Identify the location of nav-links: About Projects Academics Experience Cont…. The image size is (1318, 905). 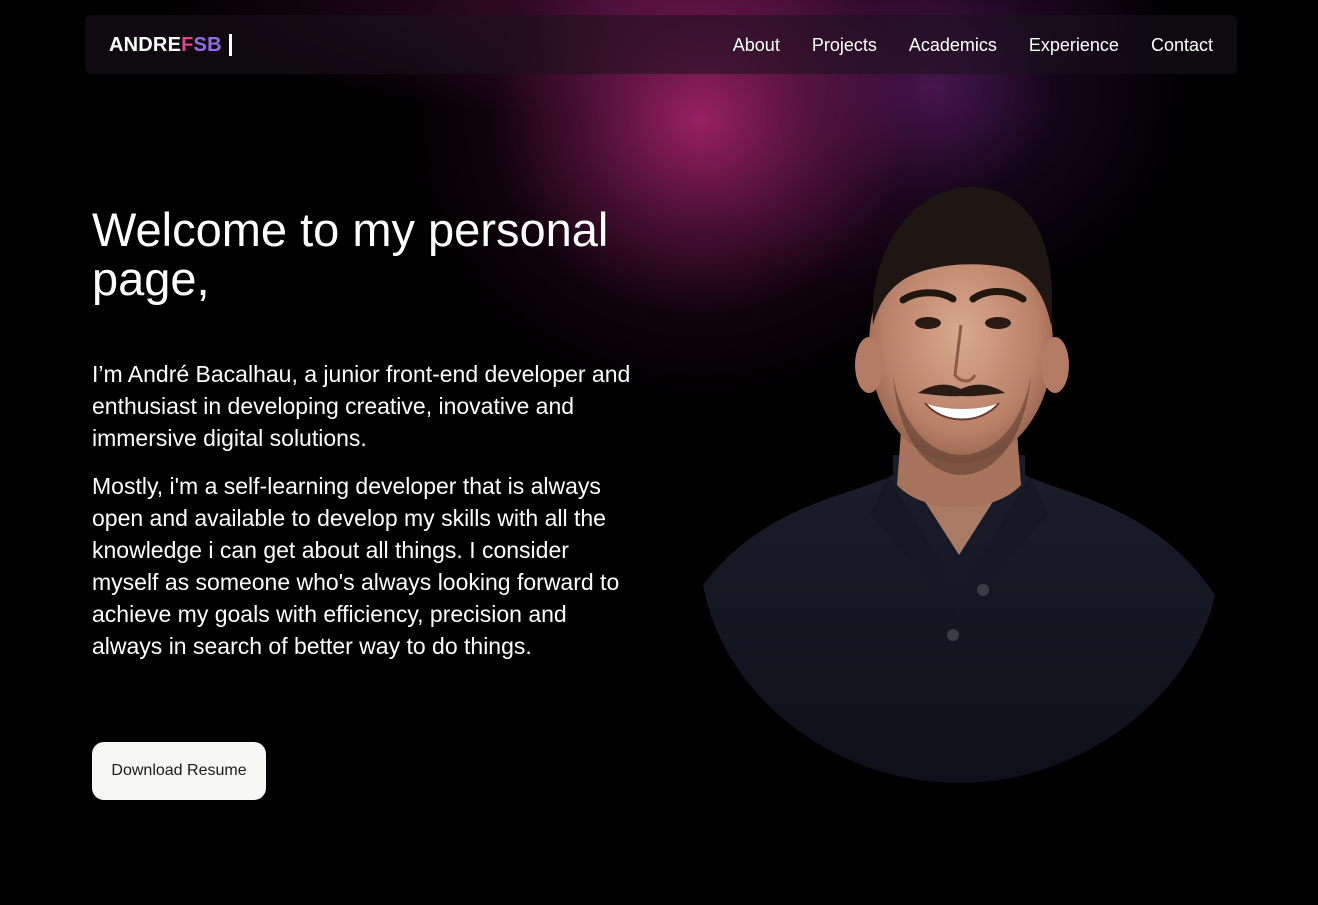
(973, 45).